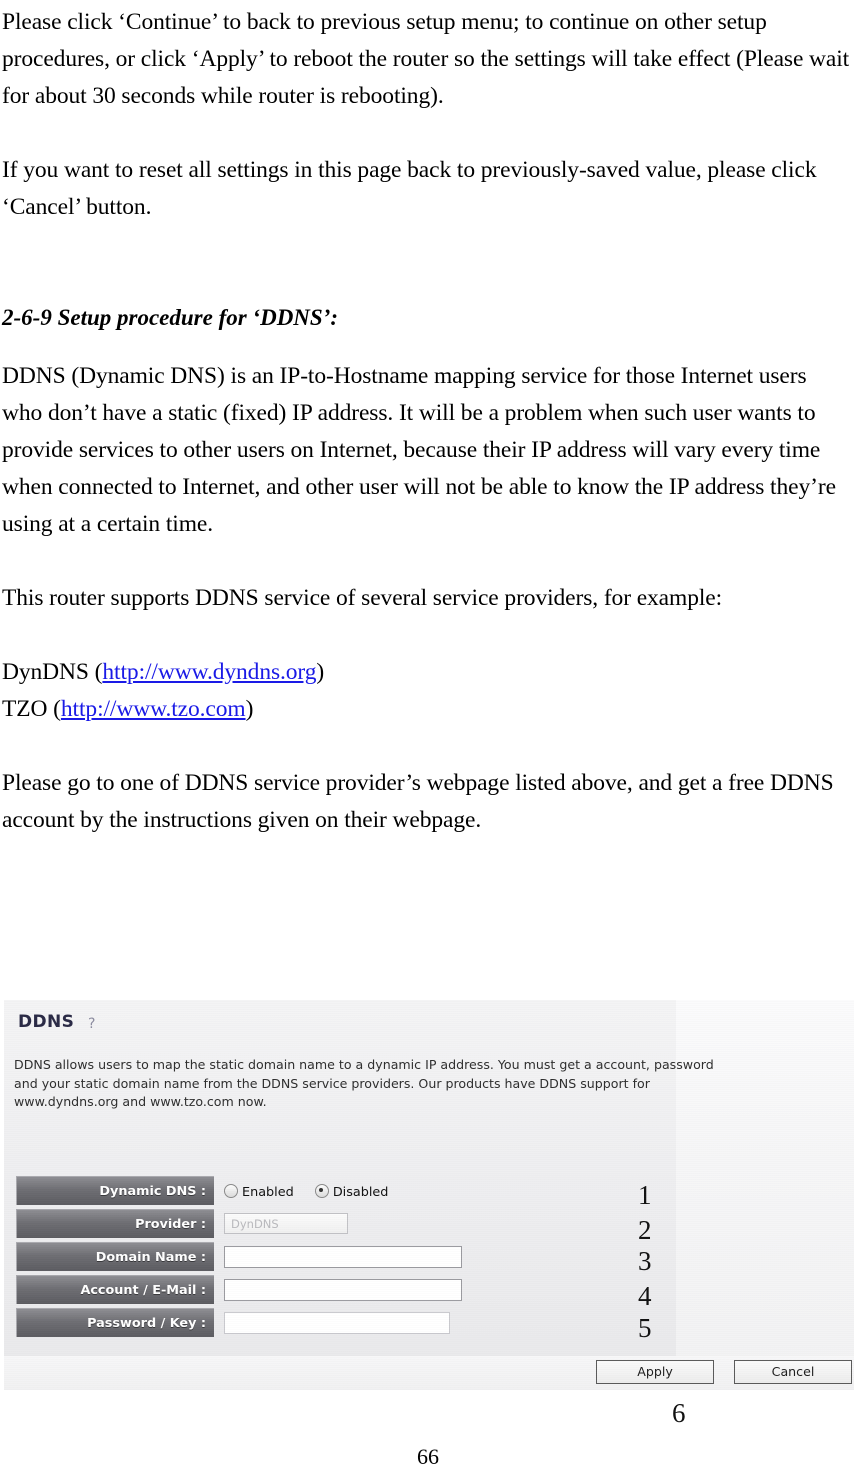 Image resolution: width=856 pixels, height=1482 pixels. I want to click on link-dyndns: http://www.dyndns.org, so click(209, 672).